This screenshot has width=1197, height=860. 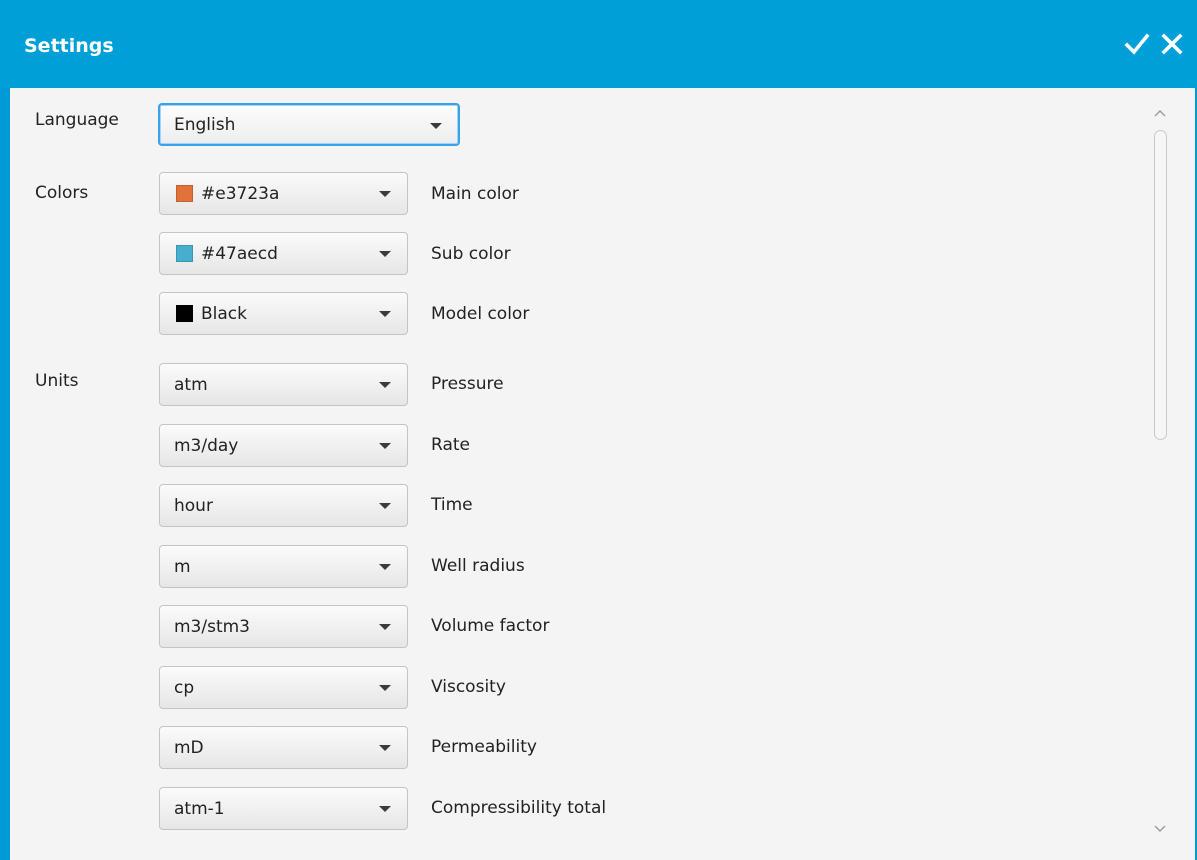 What do you see at coordinates (283, 445) in the screenshot?
I see `unit-select-2: m3/day` at bounding box center [283, 445].